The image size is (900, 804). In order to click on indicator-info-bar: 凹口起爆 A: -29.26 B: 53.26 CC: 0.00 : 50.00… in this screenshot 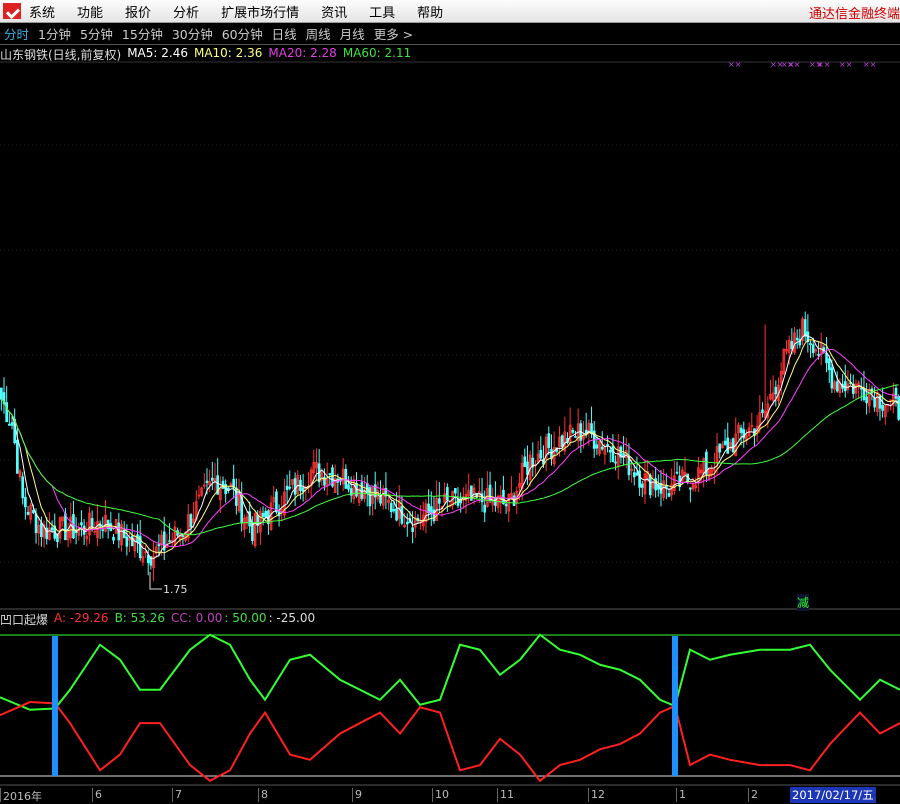, I will do `click(157, 619)`.